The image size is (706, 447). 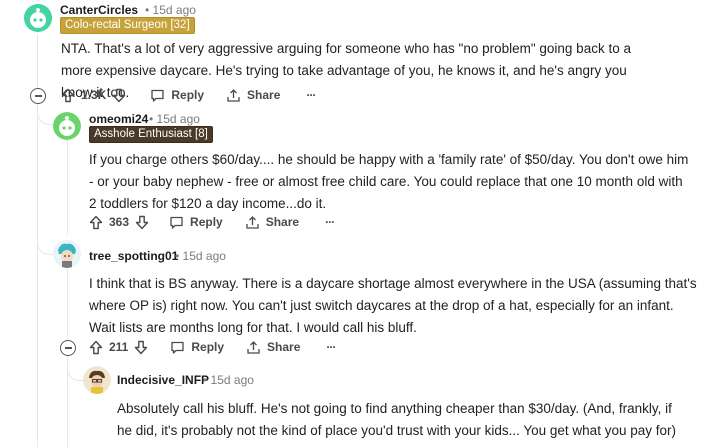 I want to click on comment-author: omeomi24, so click(x=118, y=119).